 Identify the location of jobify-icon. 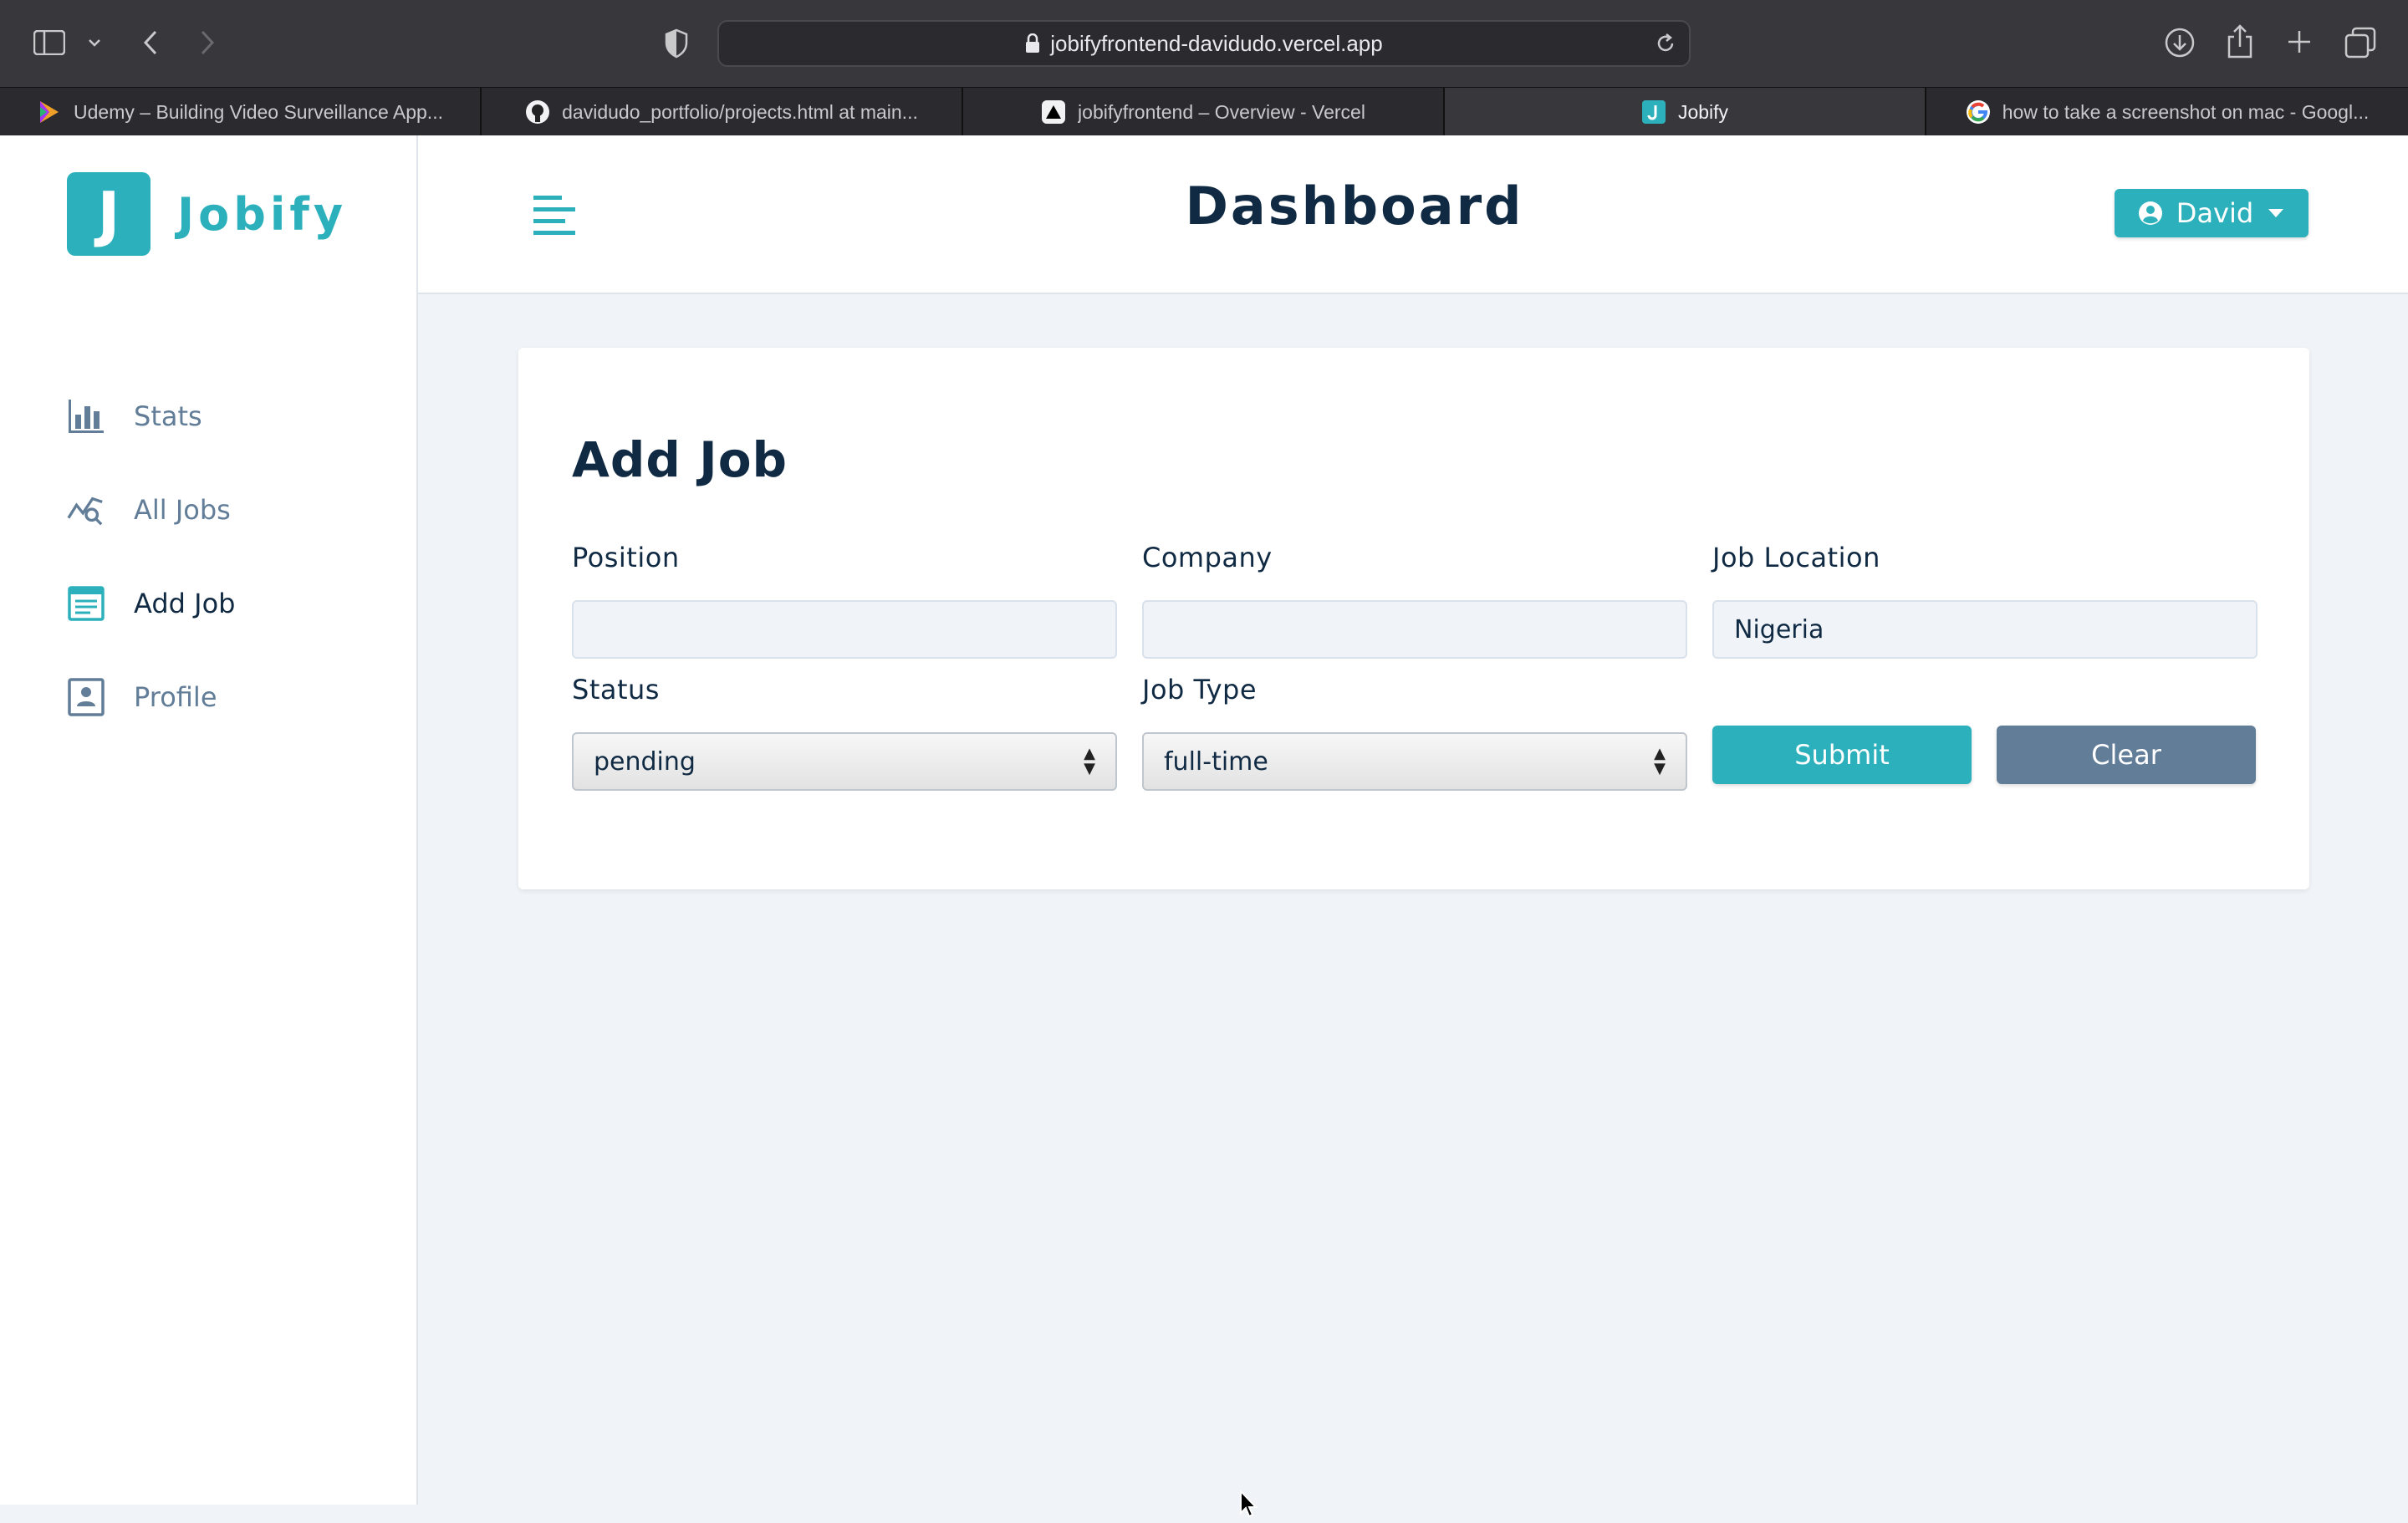
(1654, 112).